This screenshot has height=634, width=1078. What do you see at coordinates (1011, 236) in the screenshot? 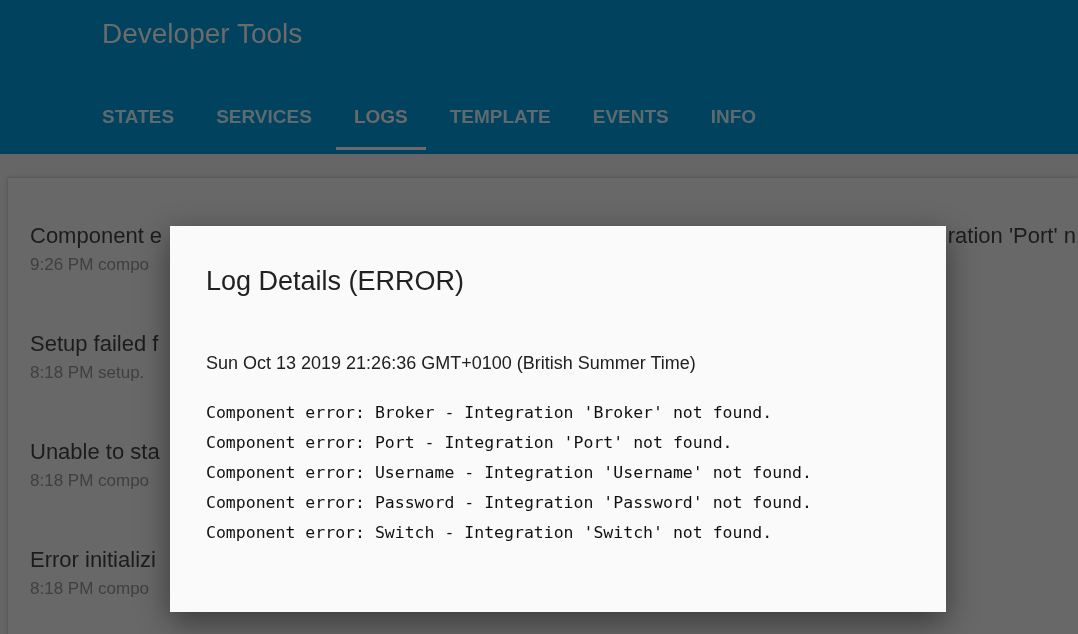
I see `log-message: ration 'Port' n` at bounding box center [1011, 236].